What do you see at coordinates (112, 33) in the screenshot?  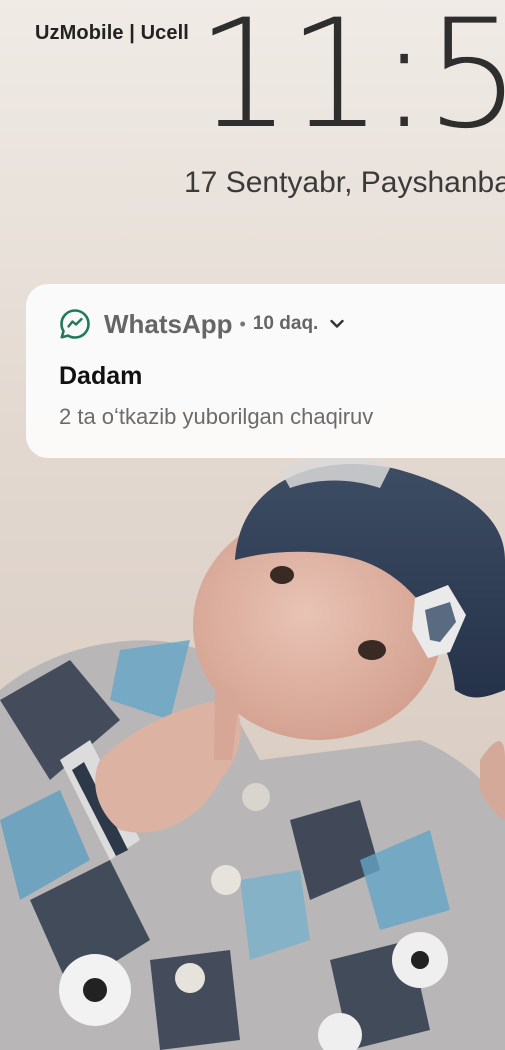 I see `carrier-label: UzMobile | Ucell` at bounding box center [112, 33].